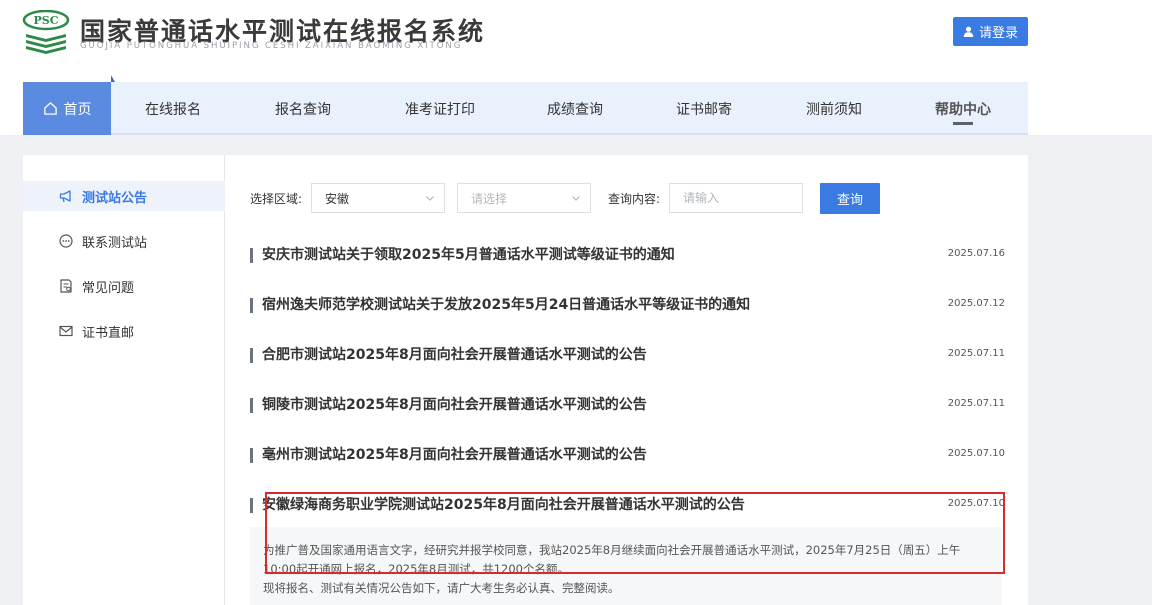  Describe the element at coordinates (525, 105) in the screenshot. I see `main-nav: 首页 在线报名 报名查询 准考证打印 成绩查询 证书邮寄 测前须知 帮助中心` at that location.